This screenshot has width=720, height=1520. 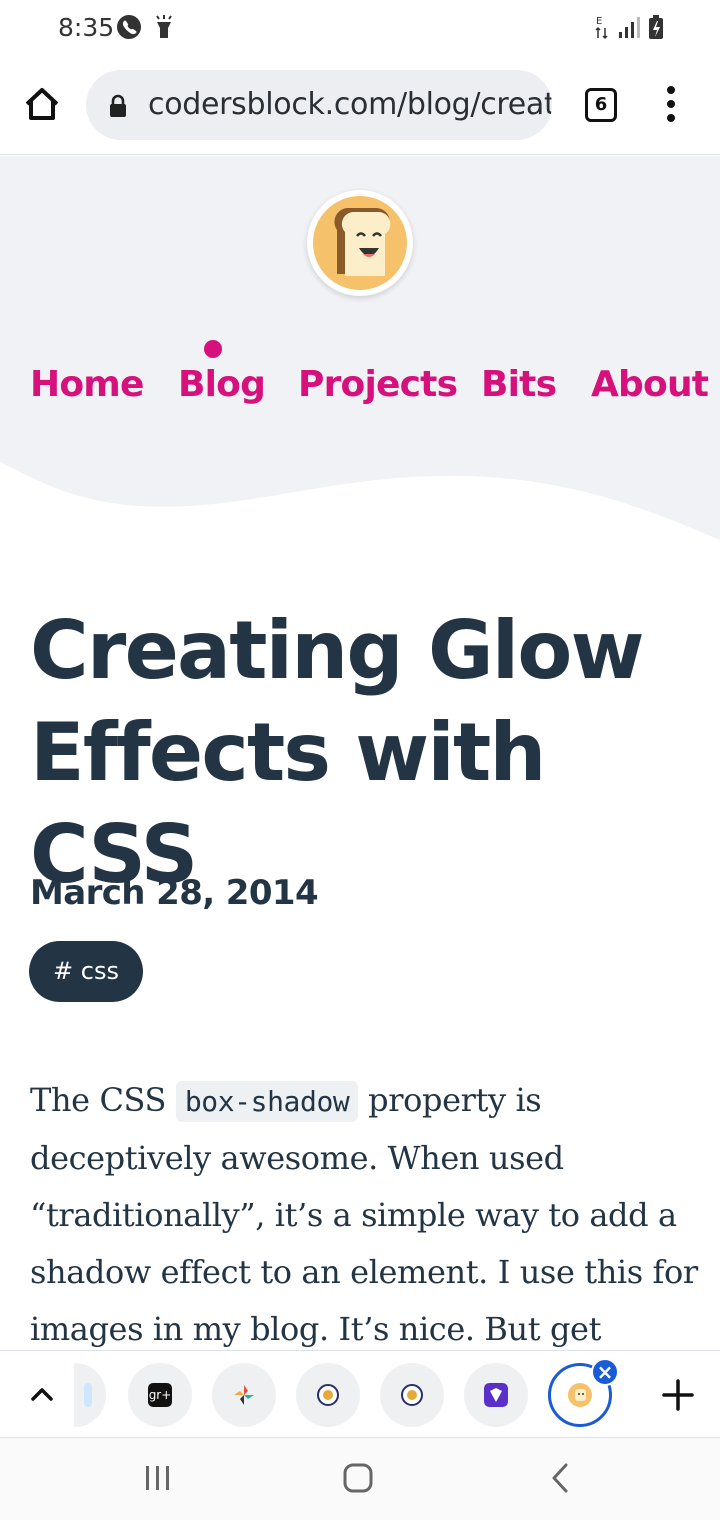 I want to click on signal-icon, so click(x=629, y=27).